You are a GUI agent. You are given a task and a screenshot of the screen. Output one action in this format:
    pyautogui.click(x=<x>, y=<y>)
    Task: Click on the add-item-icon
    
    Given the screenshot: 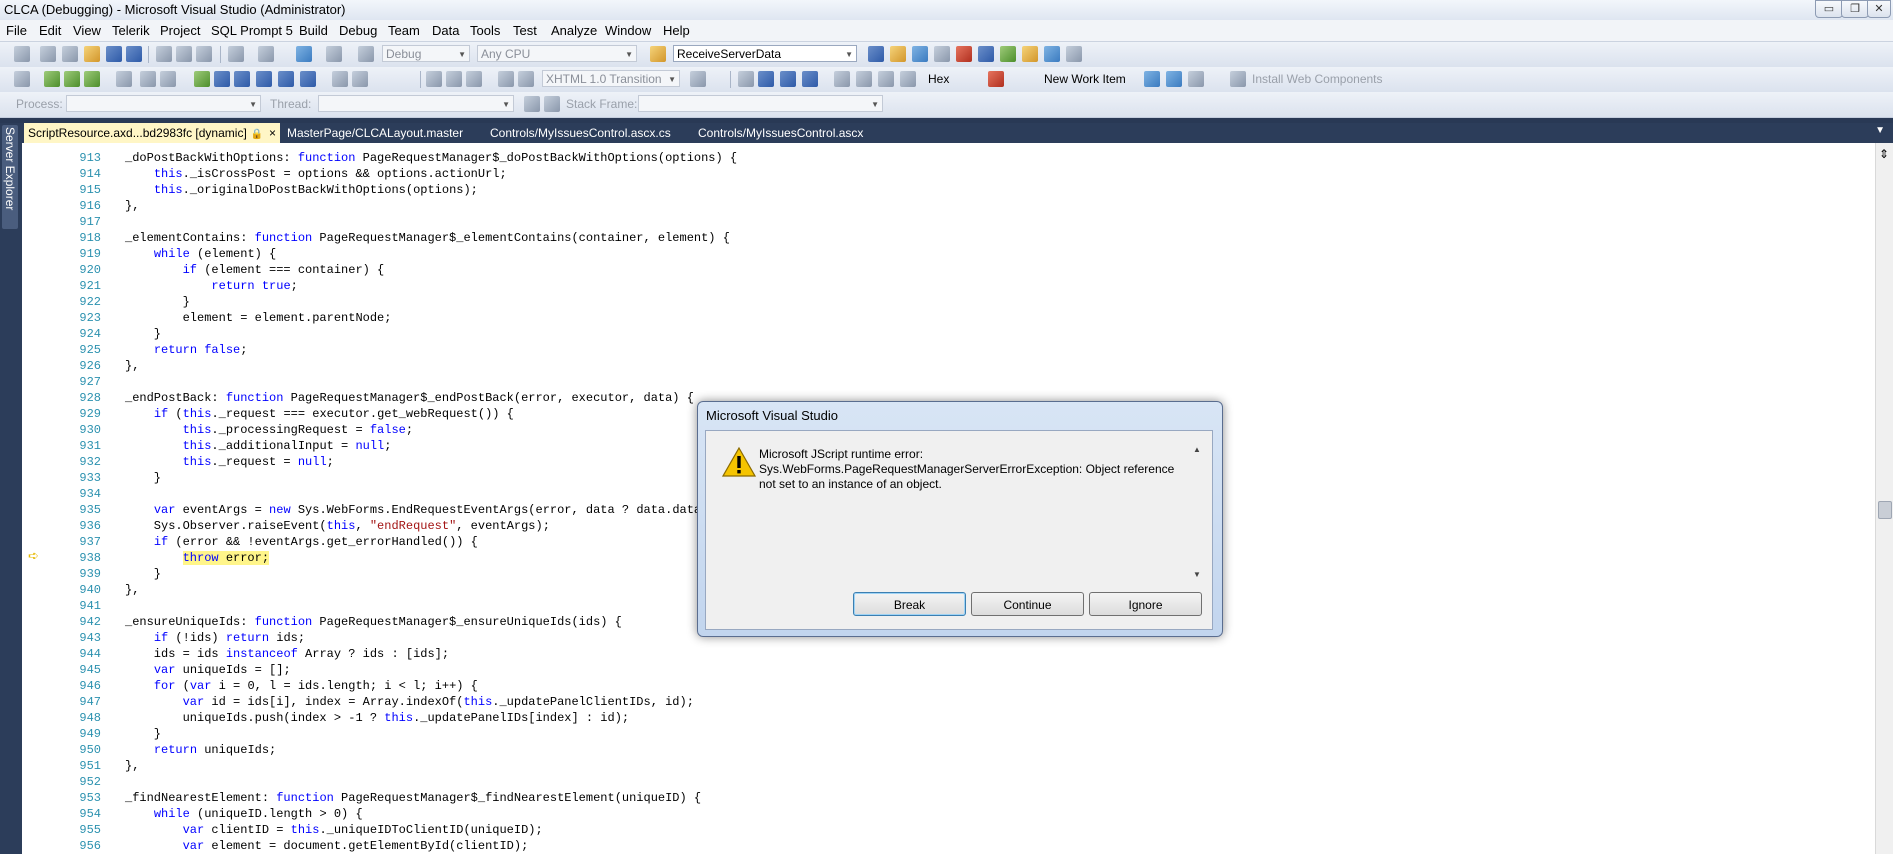 What is the action you would take?
    pyautogui.click(x=48, y=54)
    